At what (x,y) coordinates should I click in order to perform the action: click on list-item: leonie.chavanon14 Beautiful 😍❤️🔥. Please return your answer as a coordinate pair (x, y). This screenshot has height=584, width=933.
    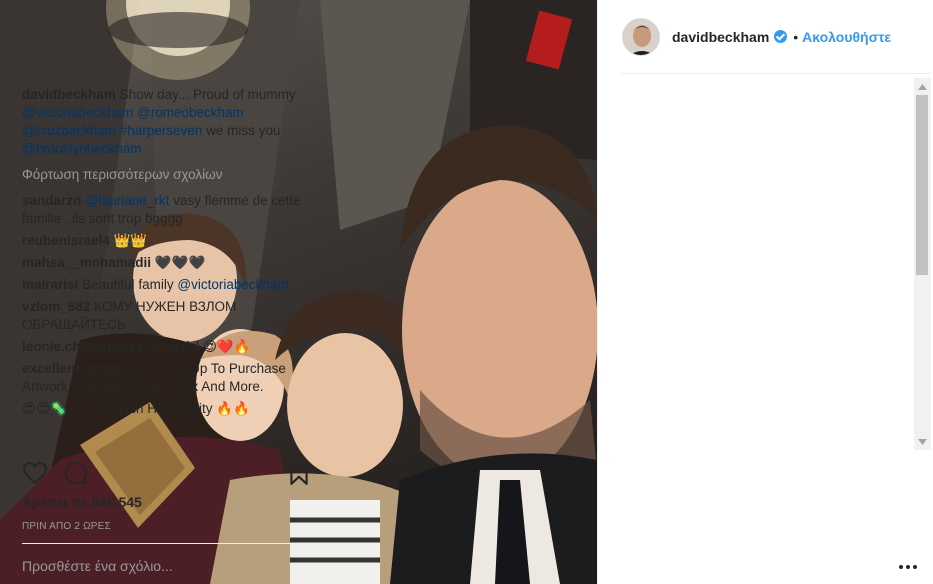
    Looking at the image, I should click on (166, 347).